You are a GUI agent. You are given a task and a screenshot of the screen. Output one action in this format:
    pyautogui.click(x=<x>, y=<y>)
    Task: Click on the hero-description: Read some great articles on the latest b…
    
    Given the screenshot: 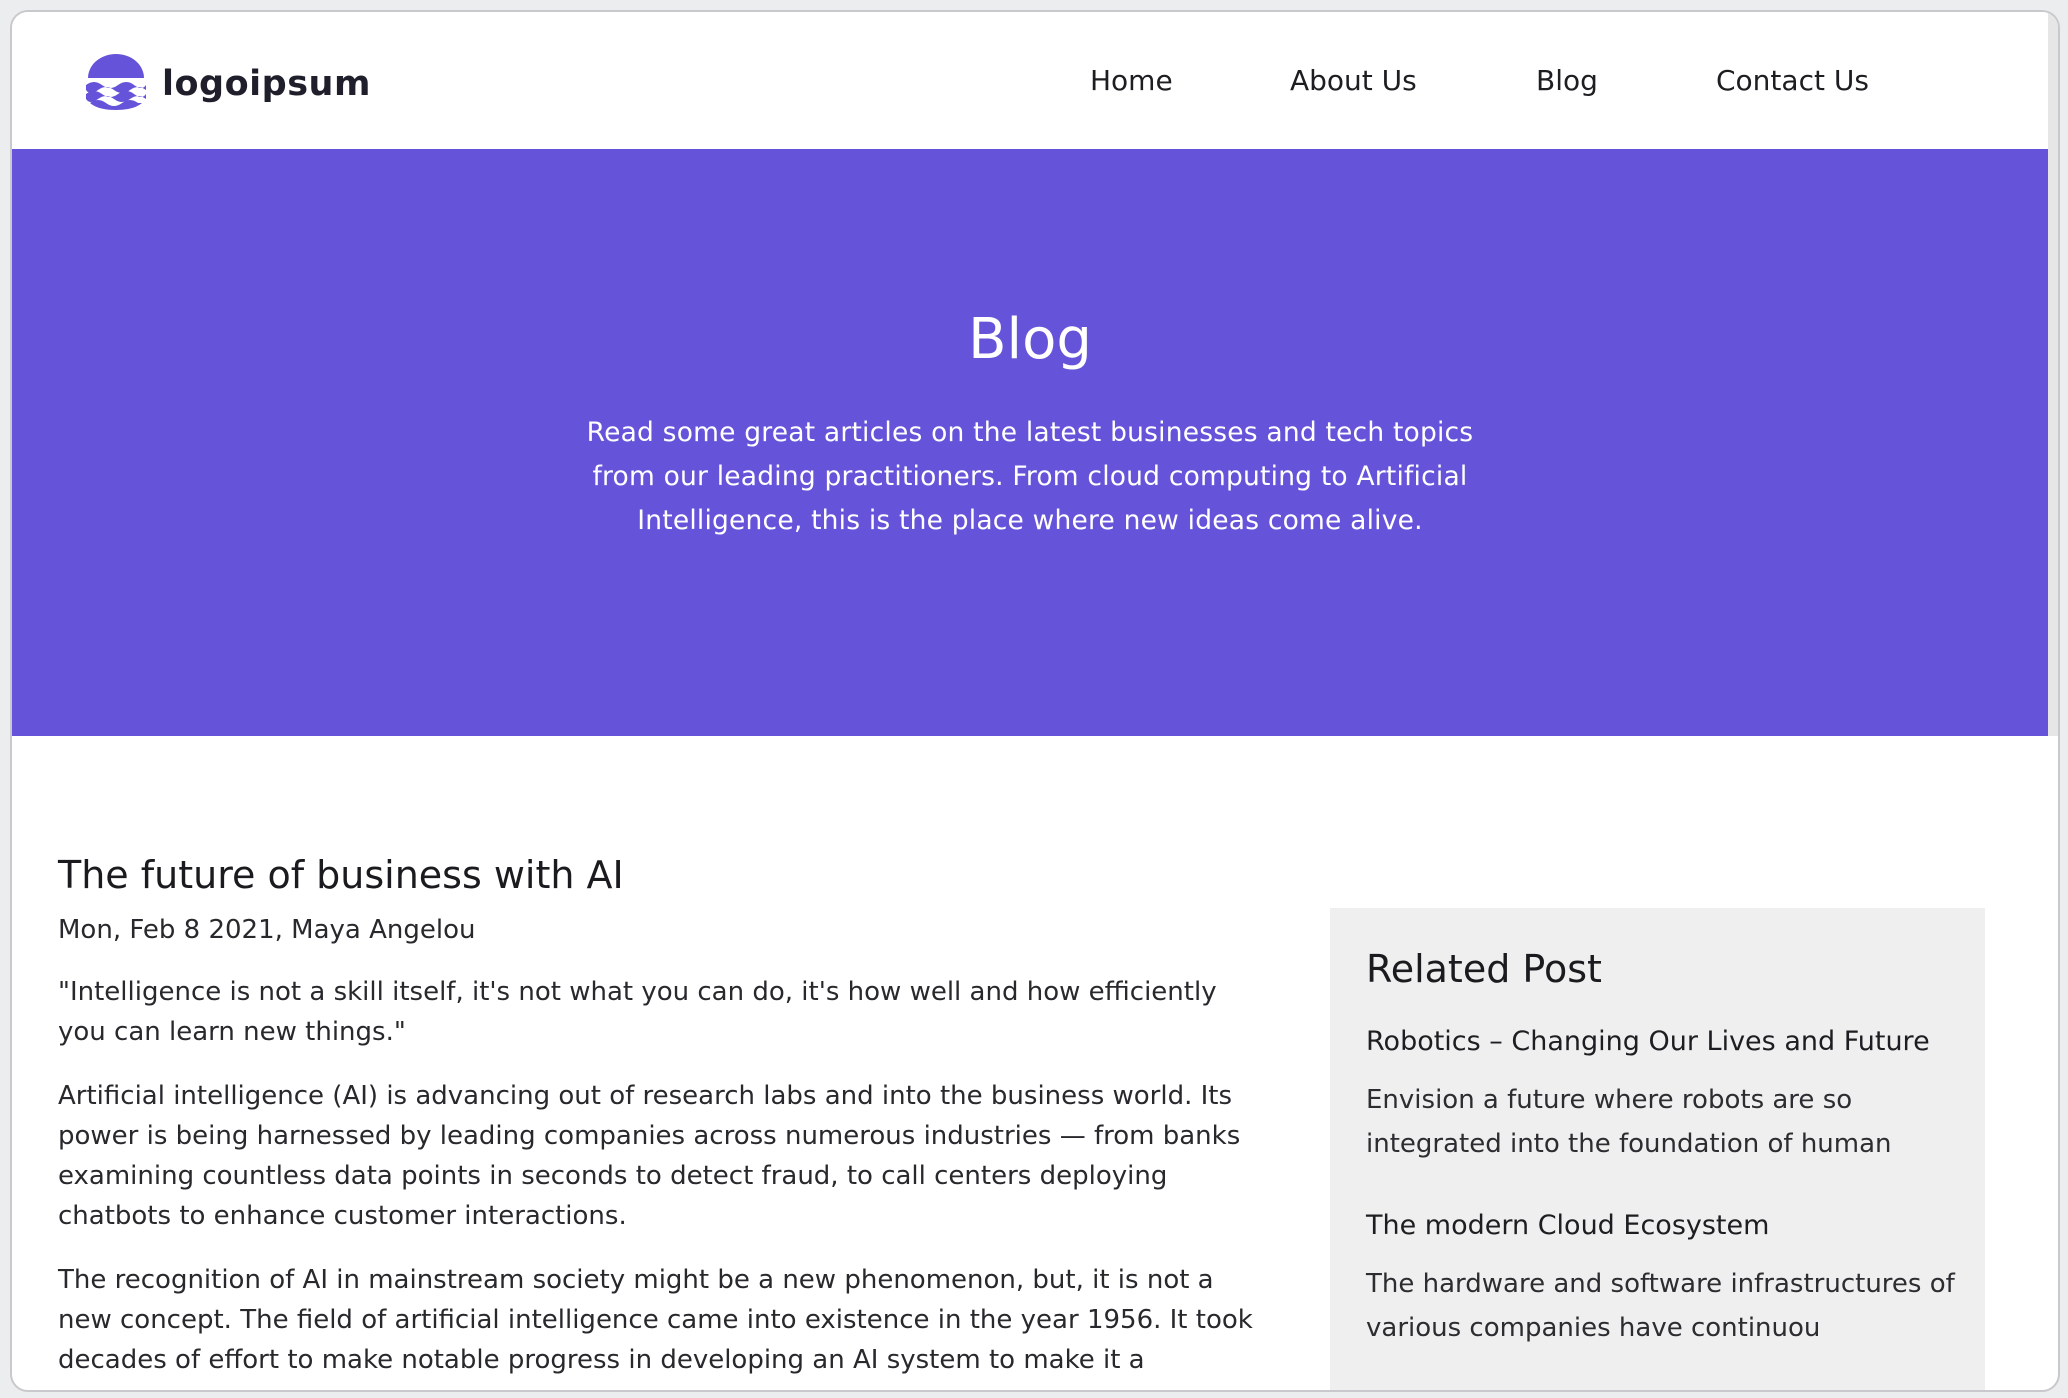 What is the action you would take?
    pyautogui.click(x=1030, y=476)
    